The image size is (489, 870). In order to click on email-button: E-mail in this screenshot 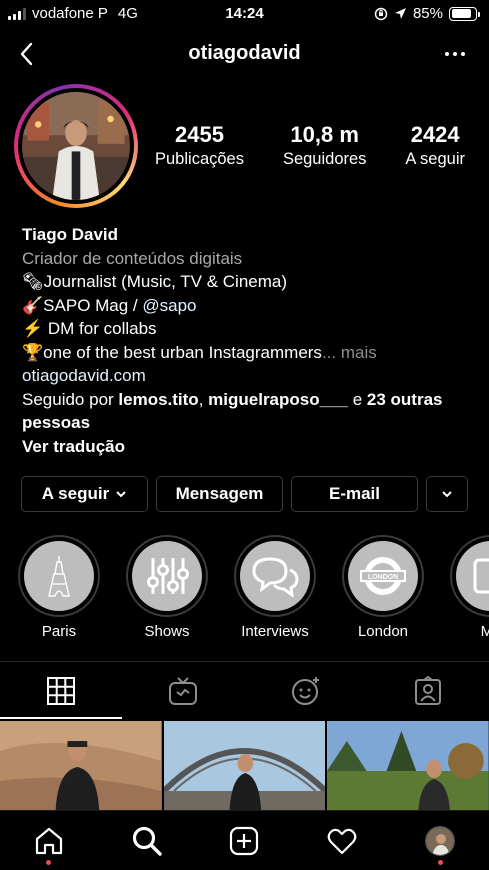, I will do `click(354, 494)`.